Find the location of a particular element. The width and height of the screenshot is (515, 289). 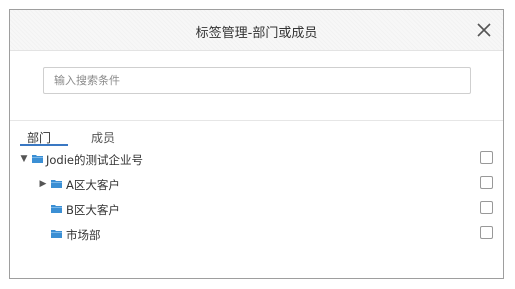

search-input is located at coordinates (257, 80).